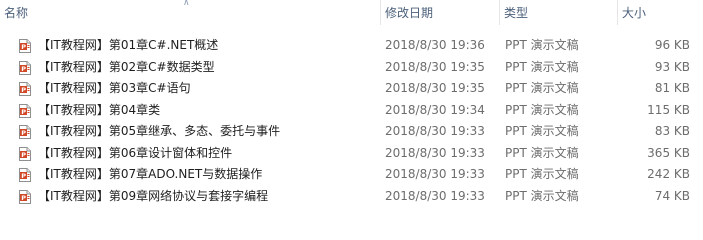 The height and width of the screenshot is (240, 703). I want to click on file-name: 【IT教程网】第09章网络协议与套接字编程, so click(153, 195).